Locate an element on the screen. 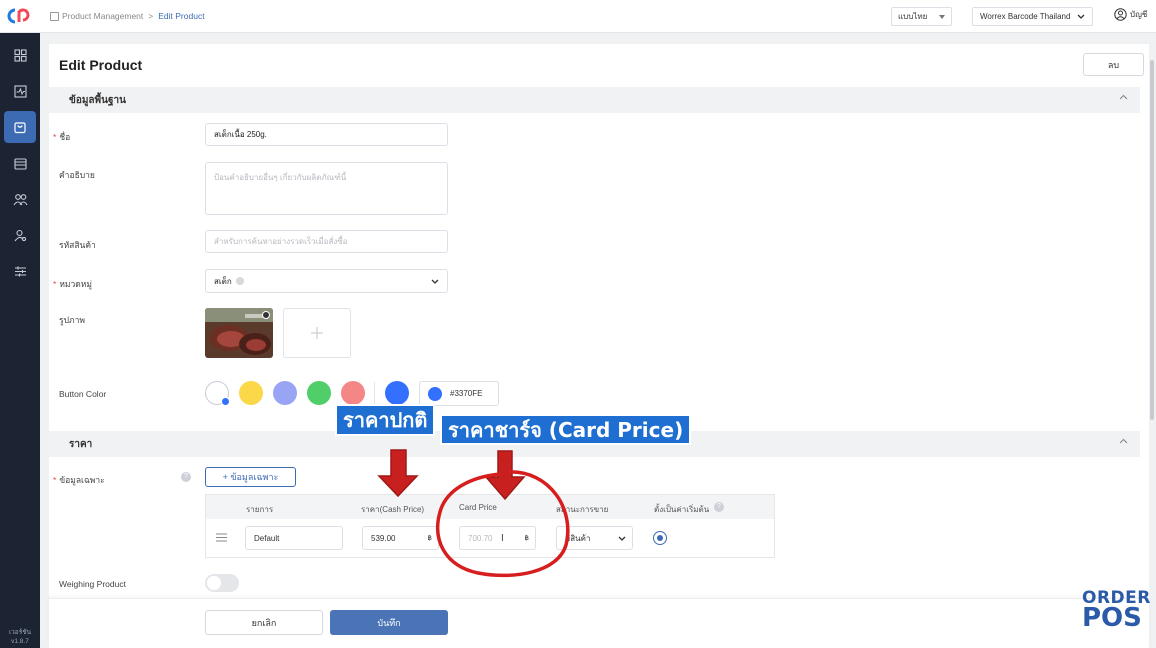 The image size is (1156, 648). brand-bottom: POS is located at coordinates (1112, 618).